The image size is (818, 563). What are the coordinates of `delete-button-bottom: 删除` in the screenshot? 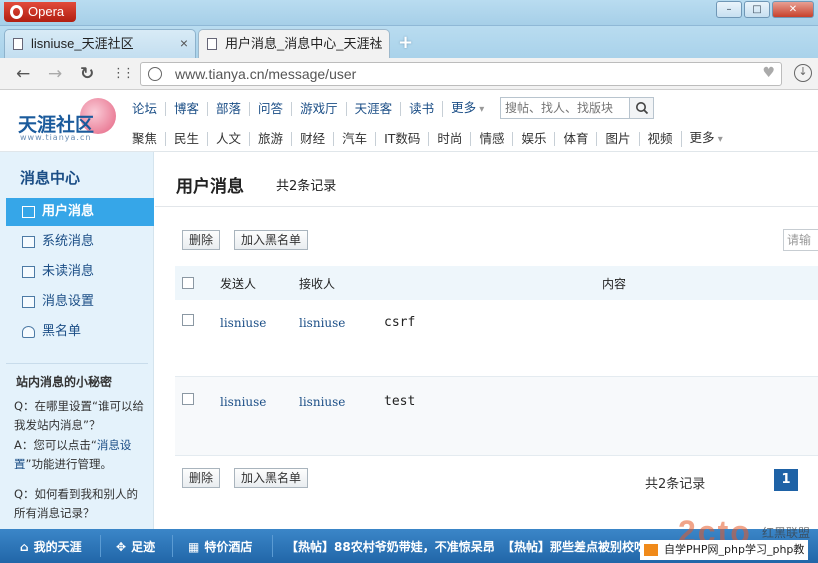 It's located at (201, 478).